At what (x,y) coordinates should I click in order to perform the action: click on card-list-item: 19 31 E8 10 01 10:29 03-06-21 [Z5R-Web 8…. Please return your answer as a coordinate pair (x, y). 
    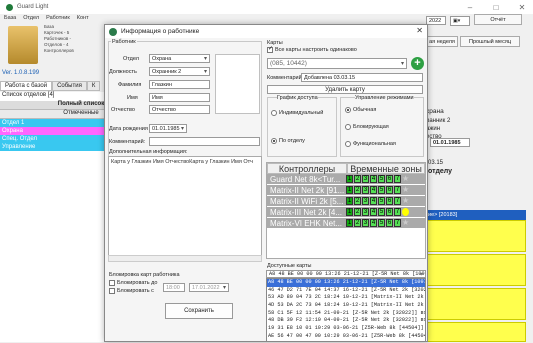
    Looking at the image, I should click on (346, 329).